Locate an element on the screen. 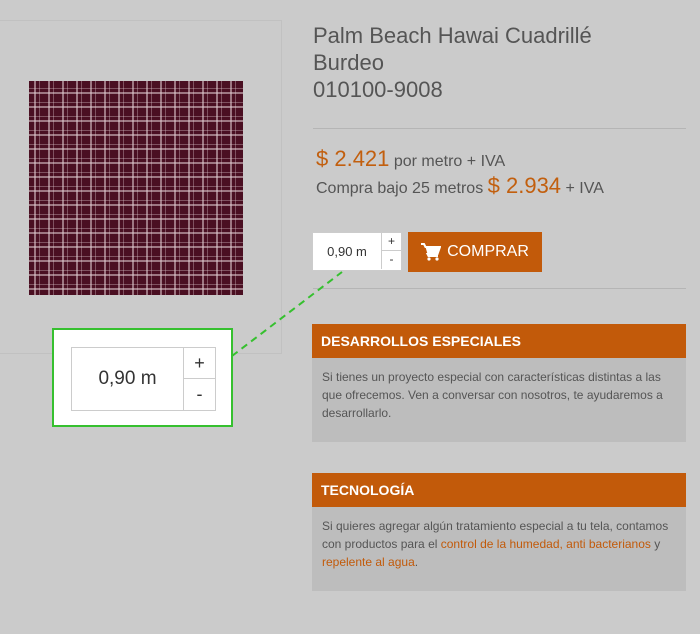 This screenshot has height=634, width=700. technology-title: TECNOLOGÍA is located at coordinates (499, 490).